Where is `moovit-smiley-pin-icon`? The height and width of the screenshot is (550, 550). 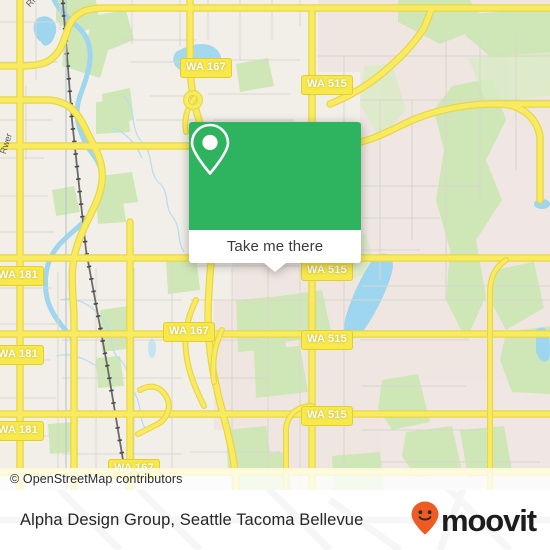
moovit-smiley-pin-icon is located at coordinates (425, 520).